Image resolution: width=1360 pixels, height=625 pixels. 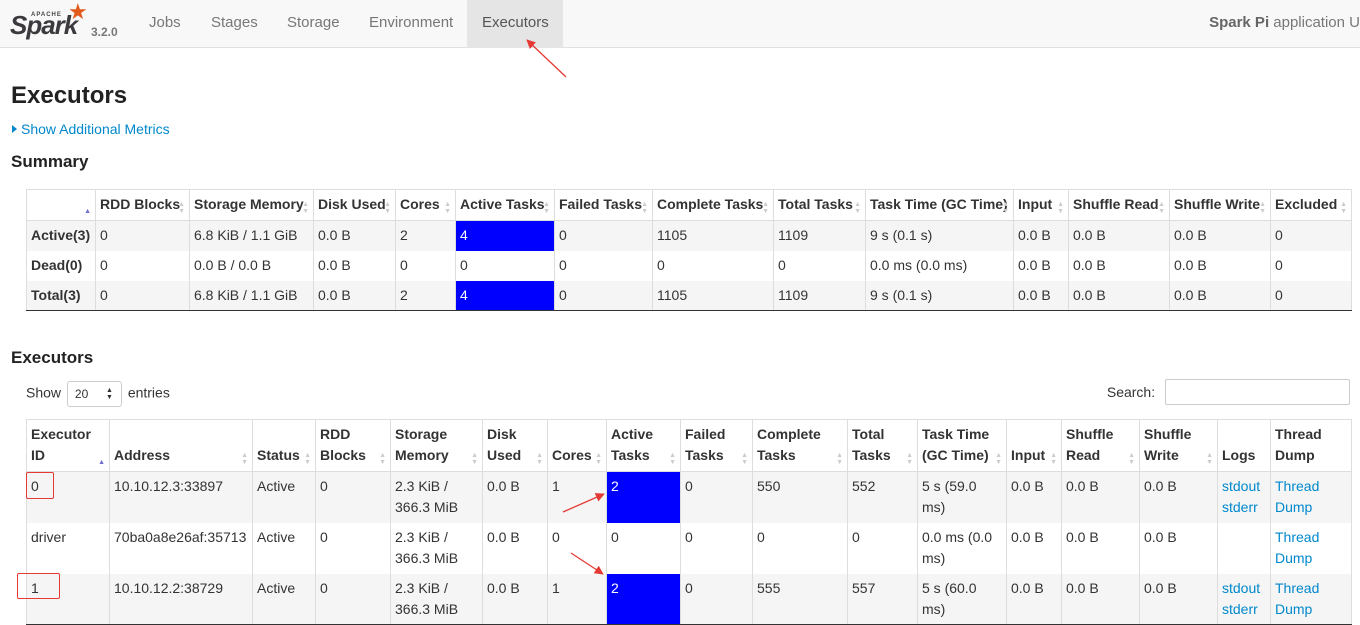 I want to click on executors-header-total-tasks: Total Tasks ▲ ▼, so click(x=882, y=445).